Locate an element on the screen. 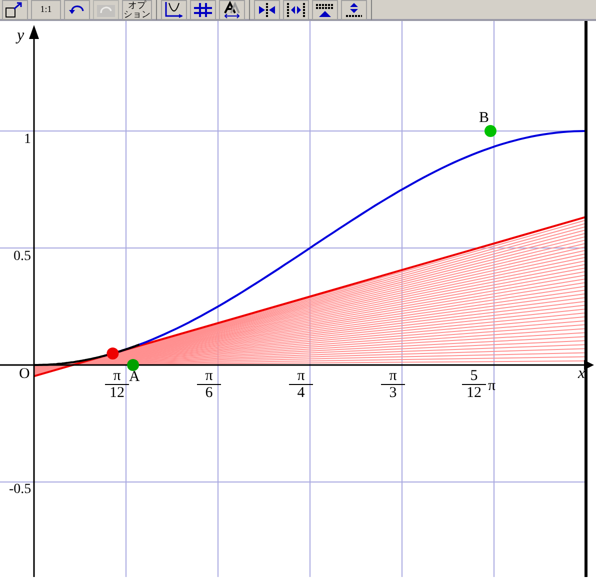 The height and width of the screenshot is (579, 596). graph-axes-icon is located at coordinates (174, 9).